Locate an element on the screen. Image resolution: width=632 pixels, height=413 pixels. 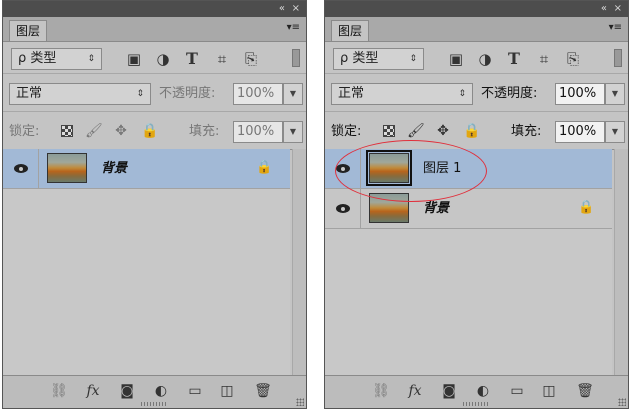
highlight-circle is located at coordinates (411, 171).